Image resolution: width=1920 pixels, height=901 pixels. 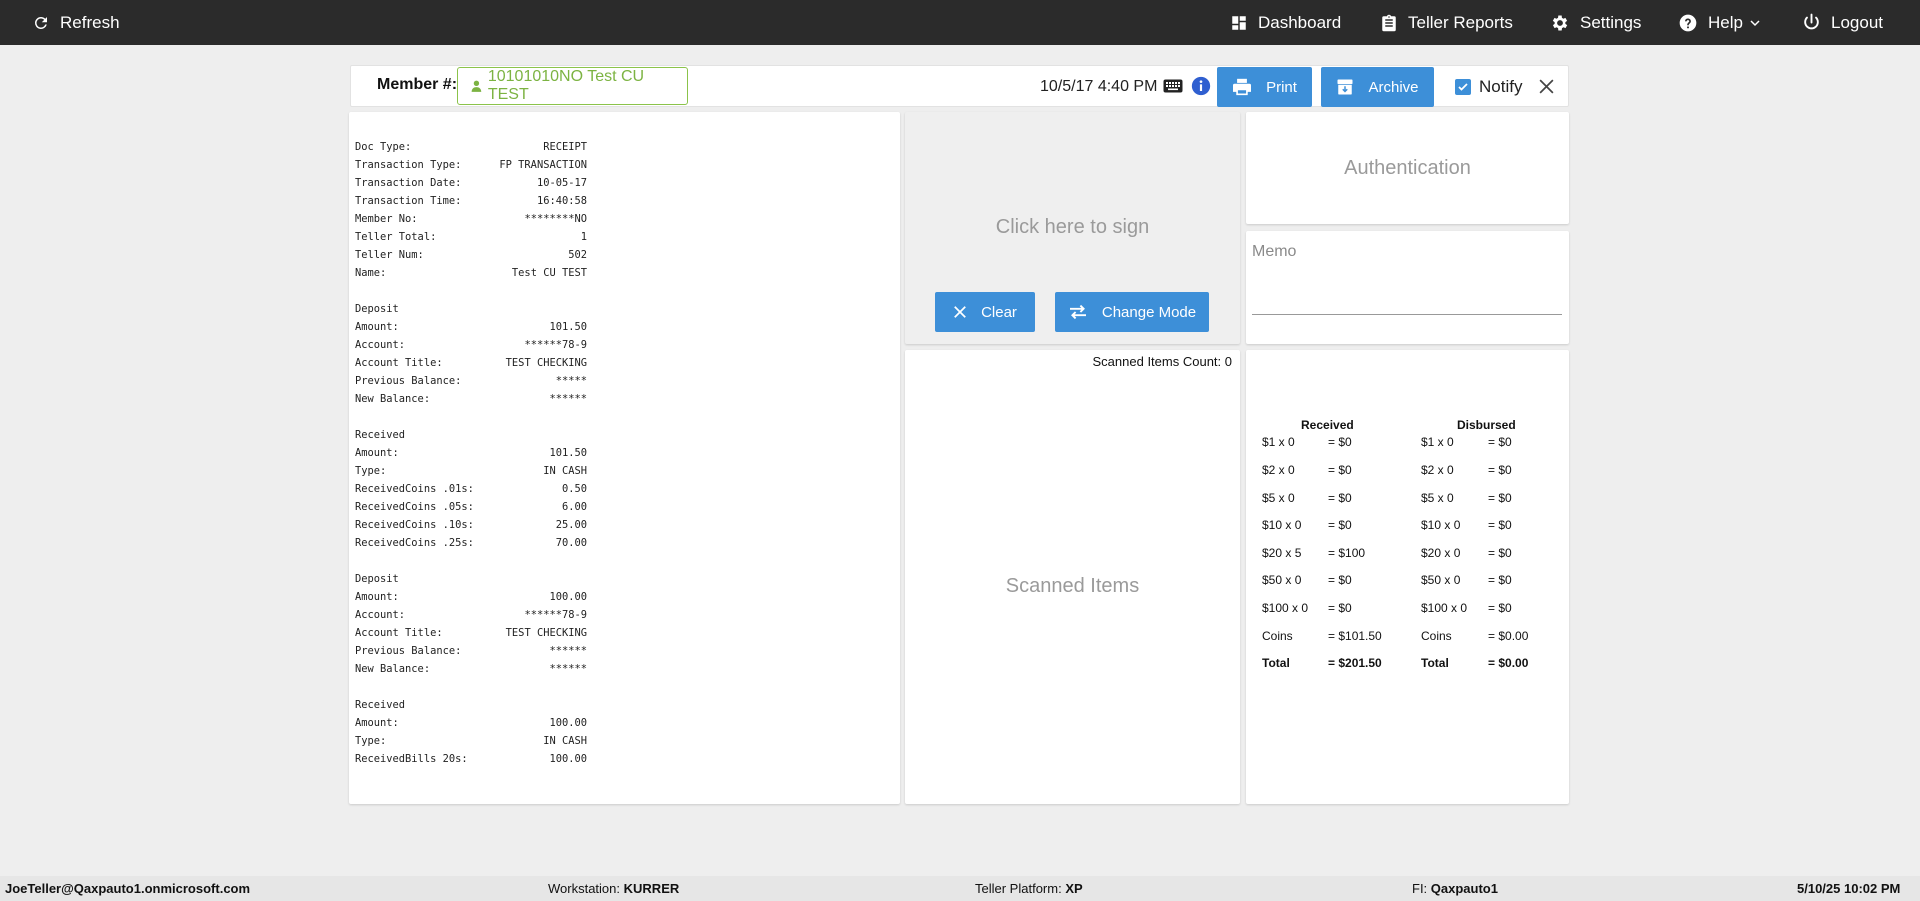 I want to click on notify-checkbox, so click(x=1463, y=87).